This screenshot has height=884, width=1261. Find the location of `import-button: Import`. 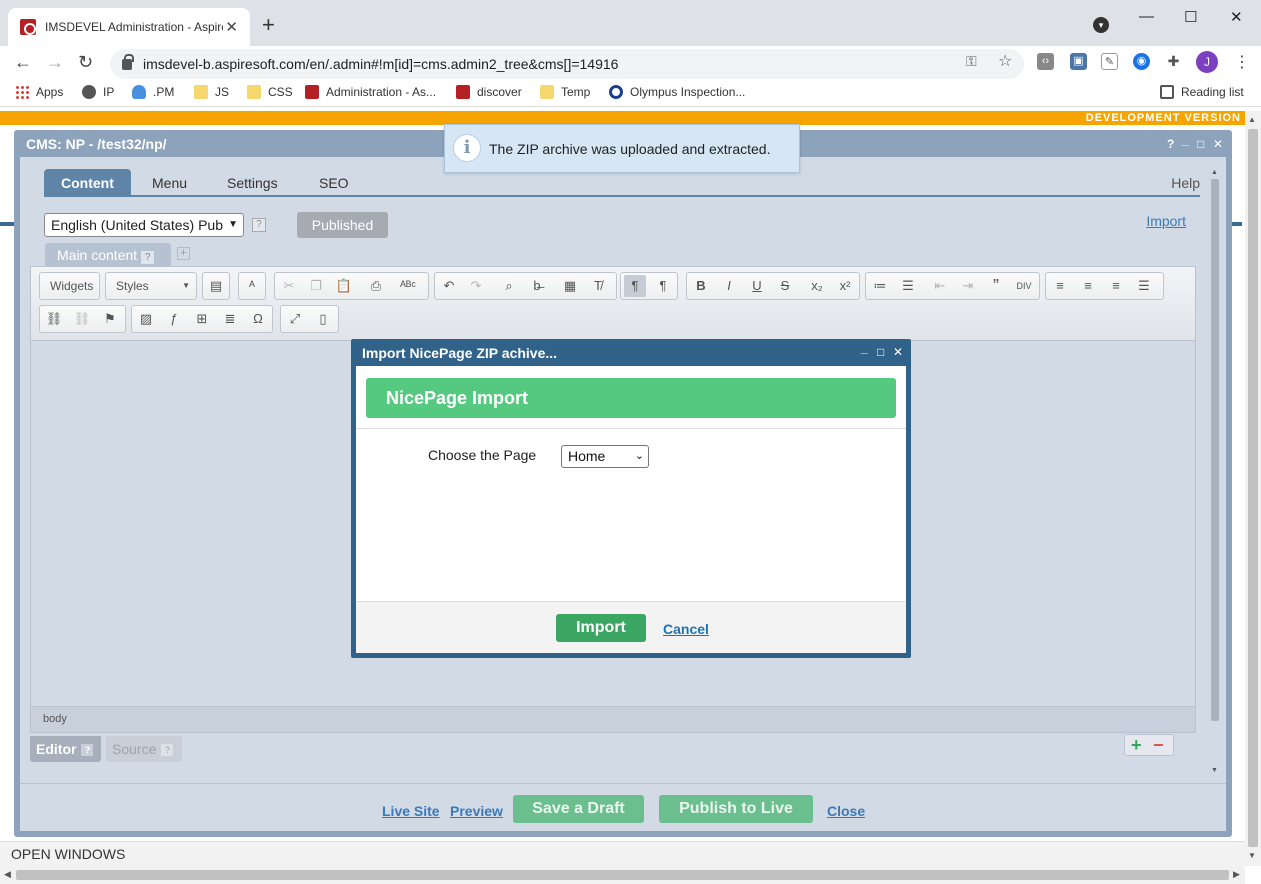

import-button: Import is located at coordinates (601, 628).